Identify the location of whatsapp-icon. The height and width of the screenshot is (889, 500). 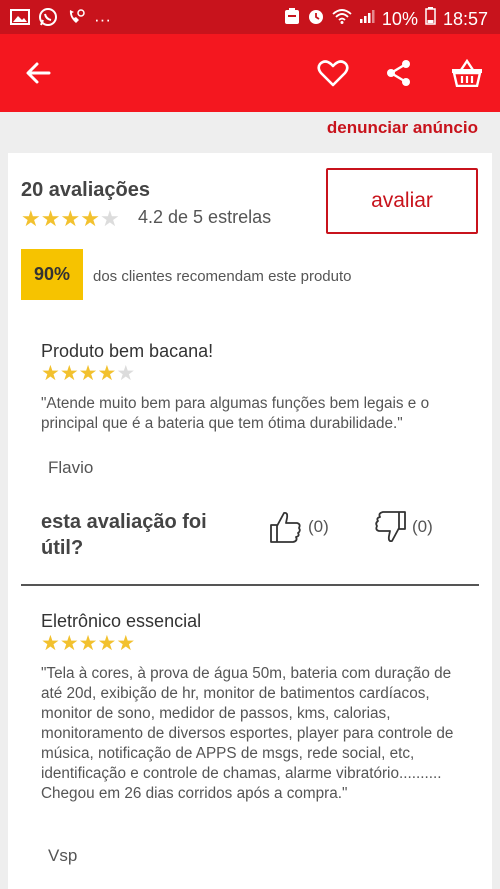
(48, 19).